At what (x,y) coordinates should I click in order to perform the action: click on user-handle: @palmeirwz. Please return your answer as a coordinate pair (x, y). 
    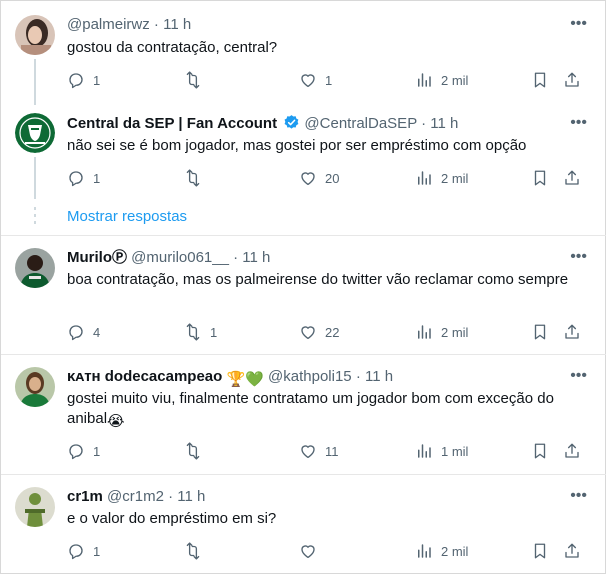
    Looking at the image, I should click on (108, 24).